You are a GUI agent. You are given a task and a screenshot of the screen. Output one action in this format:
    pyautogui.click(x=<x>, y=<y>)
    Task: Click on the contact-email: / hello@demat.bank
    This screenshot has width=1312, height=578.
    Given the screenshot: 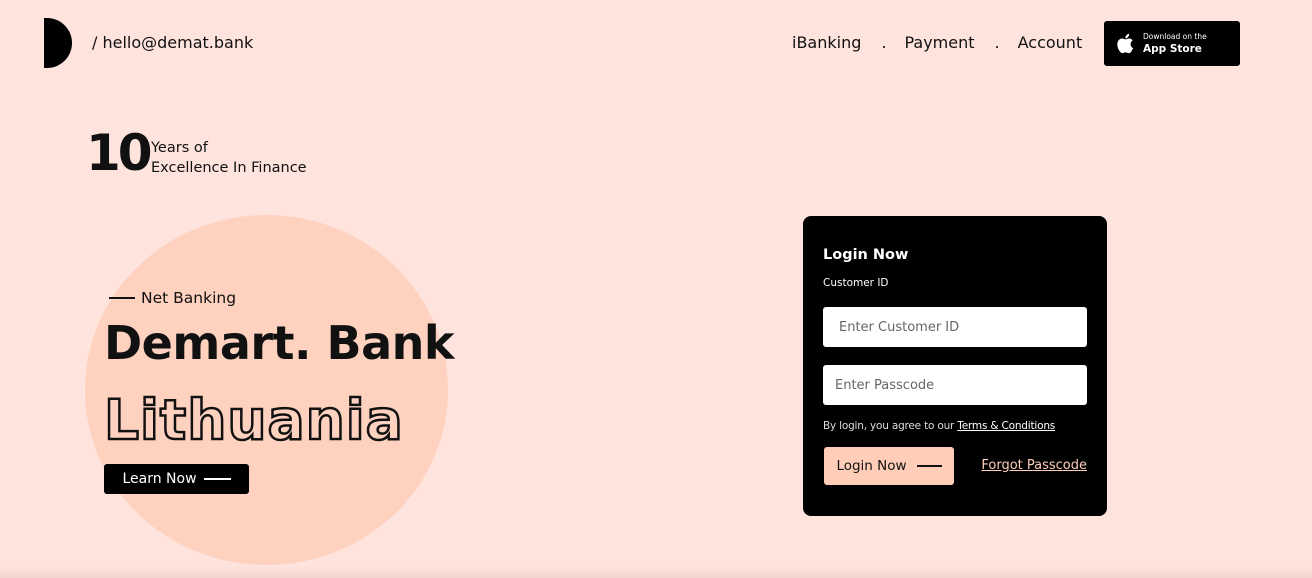 What is the action you would take?
    pyautogui.click(x=172, y=42)
    